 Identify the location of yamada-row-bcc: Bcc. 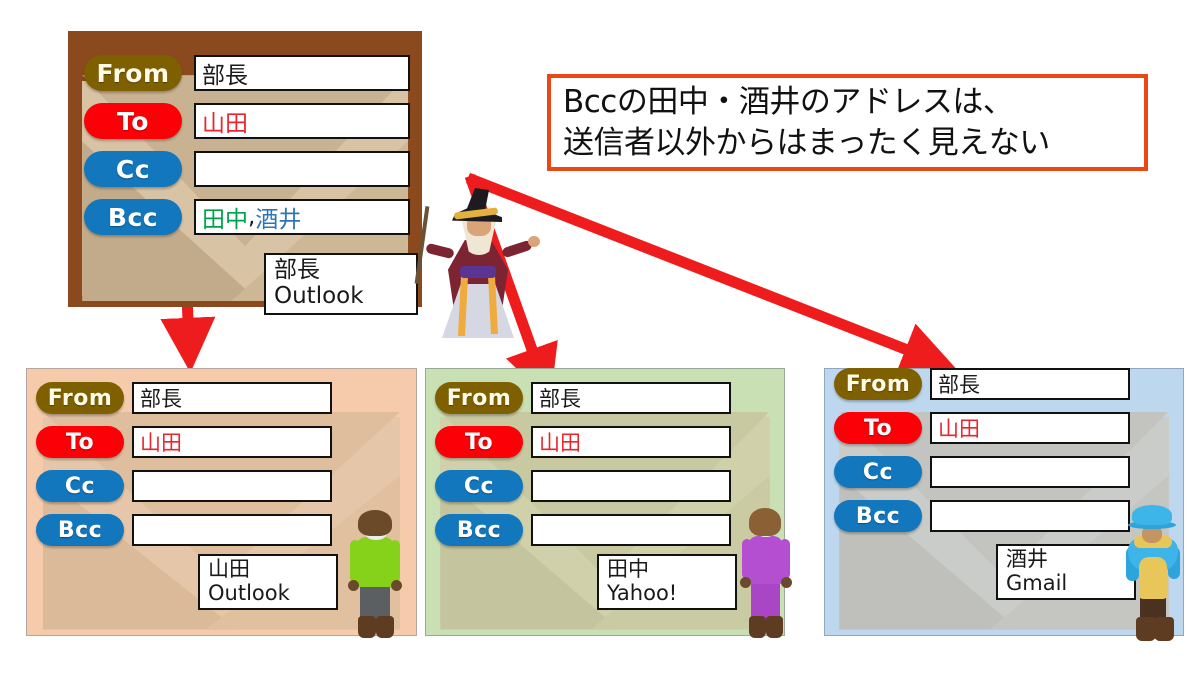
(184, 530).